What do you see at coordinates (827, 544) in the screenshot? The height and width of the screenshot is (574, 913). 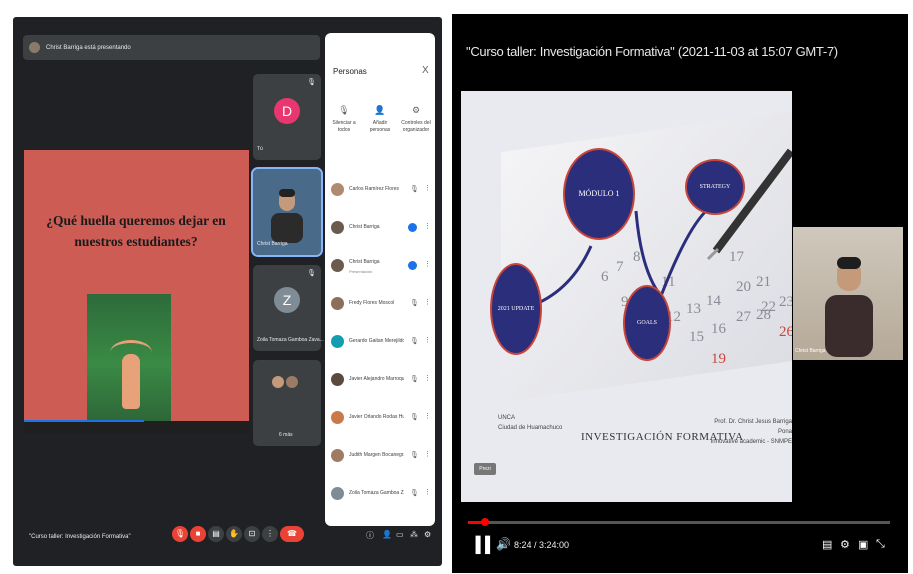 I see `subtitles-icon: ▤` at bounding box center [827, 544].